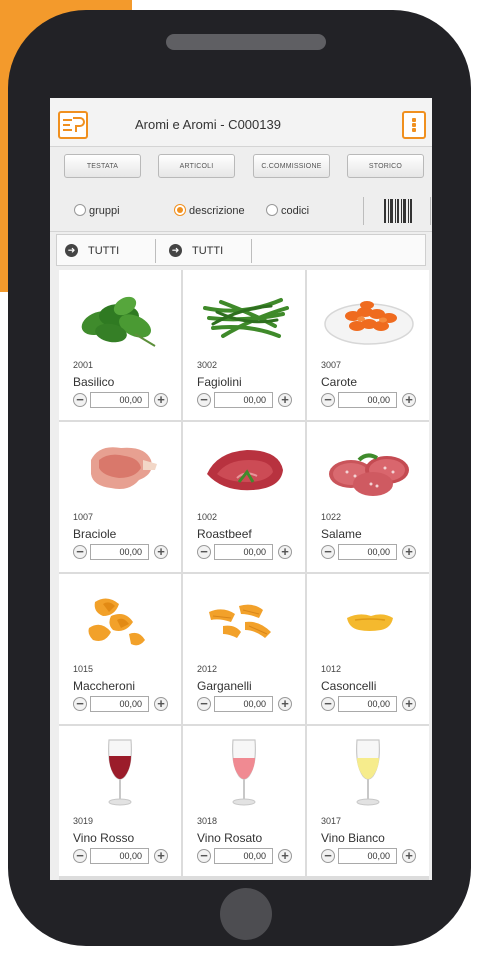 This screenshot has height=953, width=479. Describe the element at coordinates (244, 649) in the screenshot. I see `product-card: 2012 Garganelli − 00,00 +` at that location.